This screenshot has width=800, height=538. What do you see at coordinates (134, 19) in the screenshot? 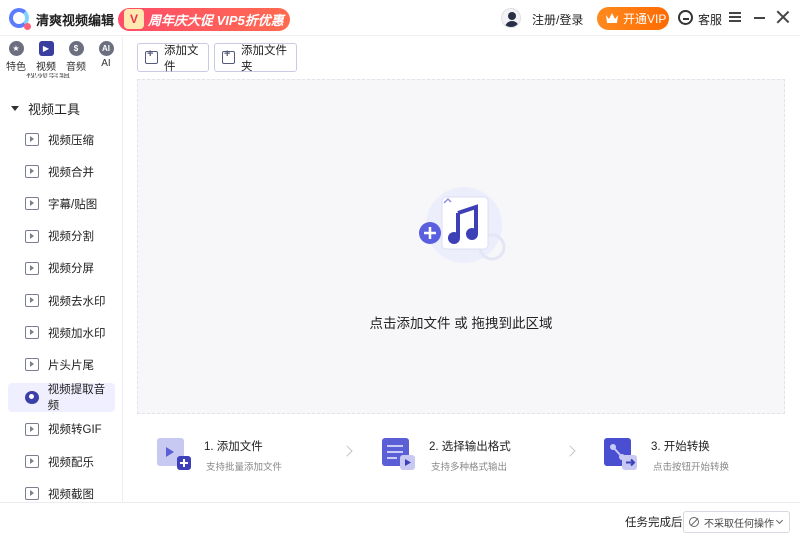
I see `promo-badge: V` at bounding box center [134, 19].